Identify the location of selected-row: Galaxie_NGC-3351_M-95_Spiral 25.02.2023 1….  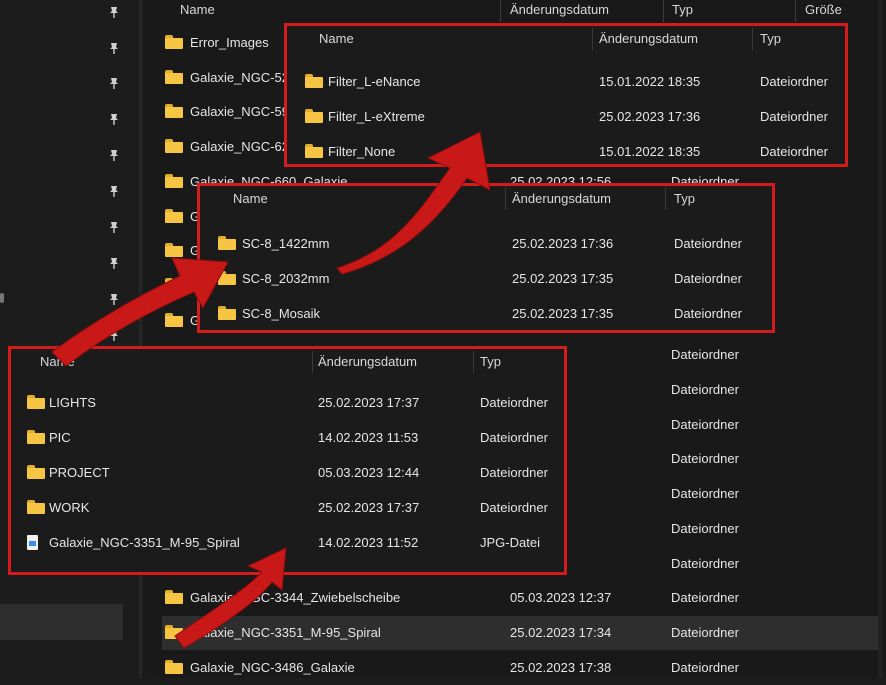
(522, 633).